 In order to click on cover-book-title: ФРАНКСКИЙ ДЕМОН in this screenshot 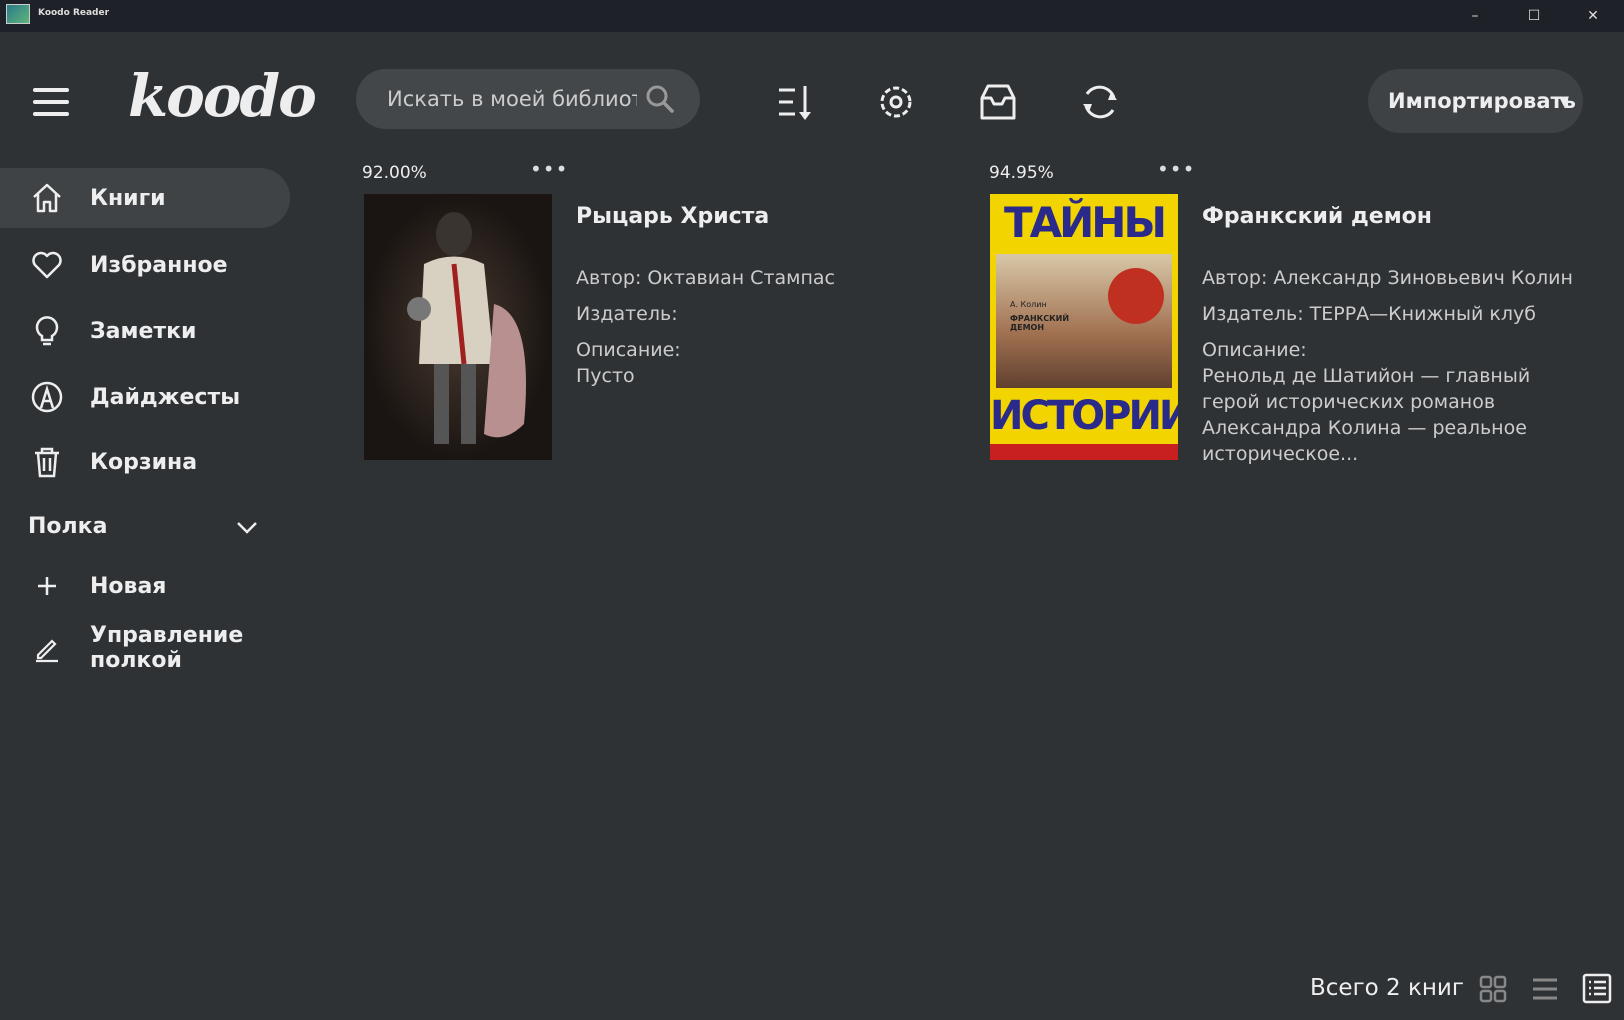, I will do `click(1040, 323)`.